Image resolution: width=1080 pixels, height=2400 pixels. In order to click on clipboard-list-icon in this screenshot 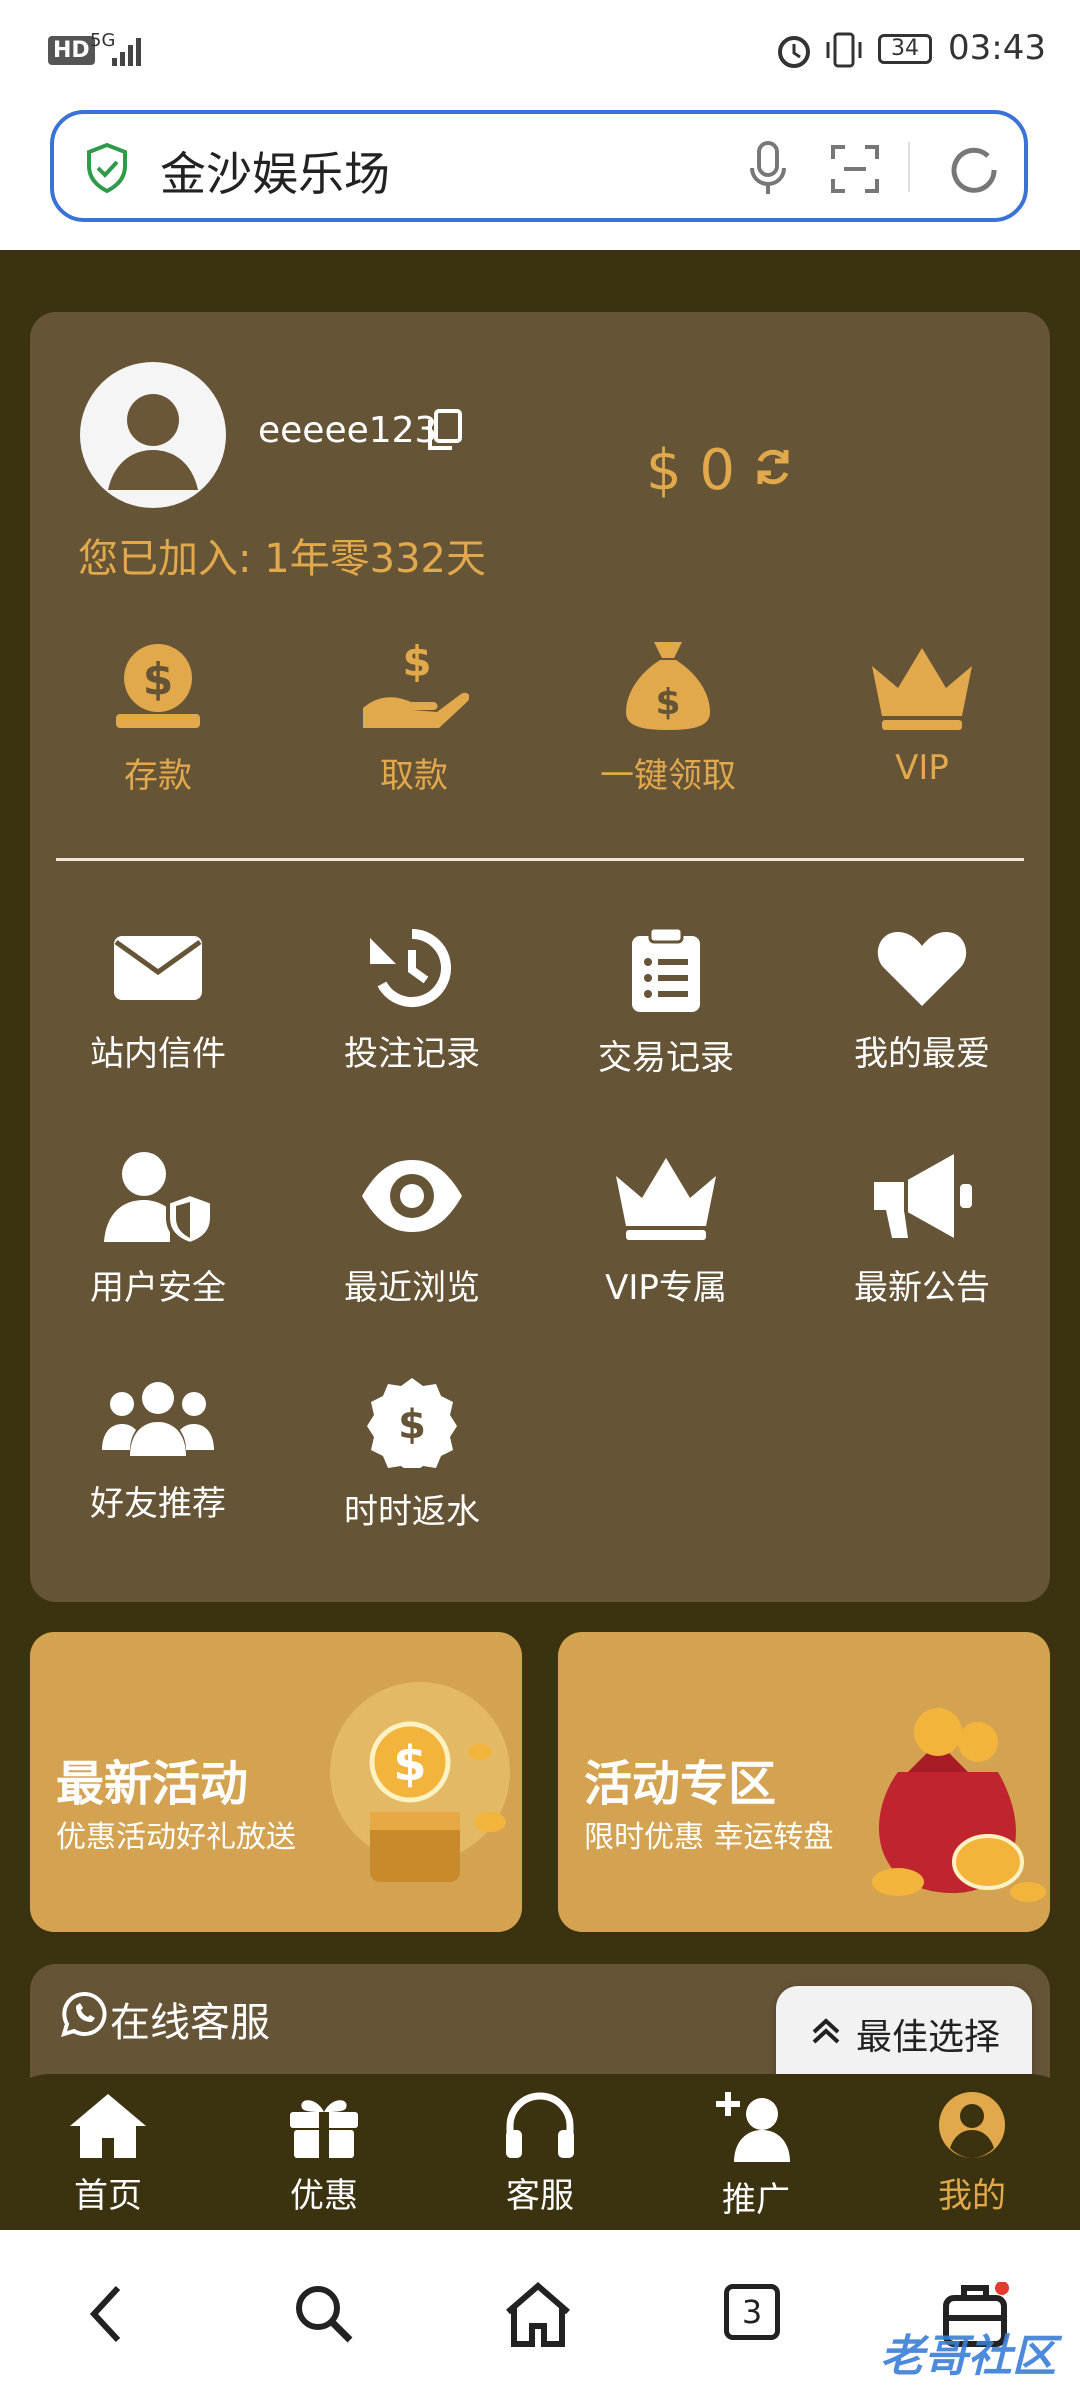, I will do `click(666, 969)`.